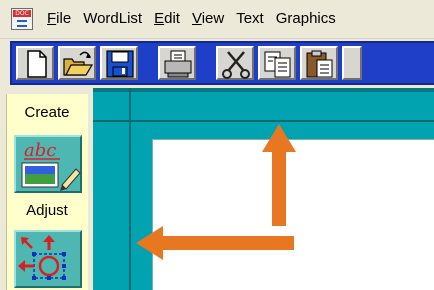 This screenshot has height=290, width=434. I want to click on save-disk-icon, so click(120, 64).